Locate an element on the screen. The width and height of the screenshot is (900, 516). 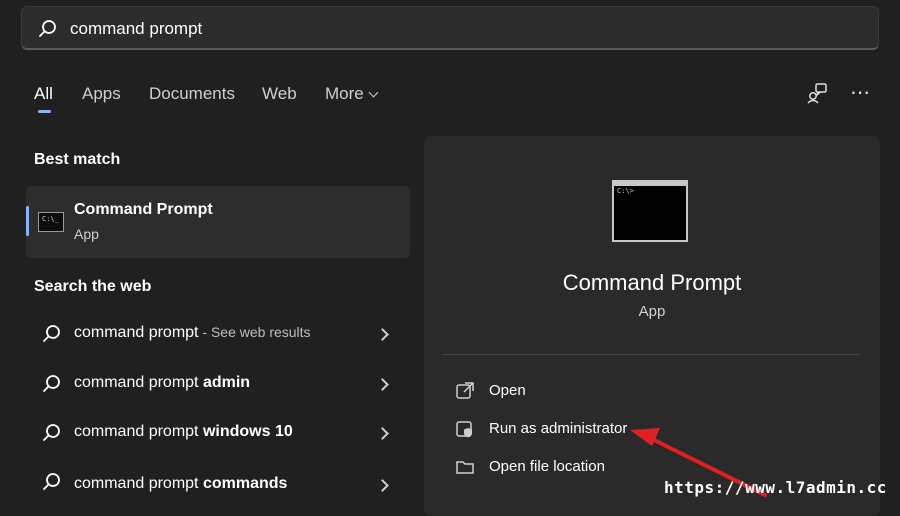
account-switch-icon is located at coordinates (817, 93).